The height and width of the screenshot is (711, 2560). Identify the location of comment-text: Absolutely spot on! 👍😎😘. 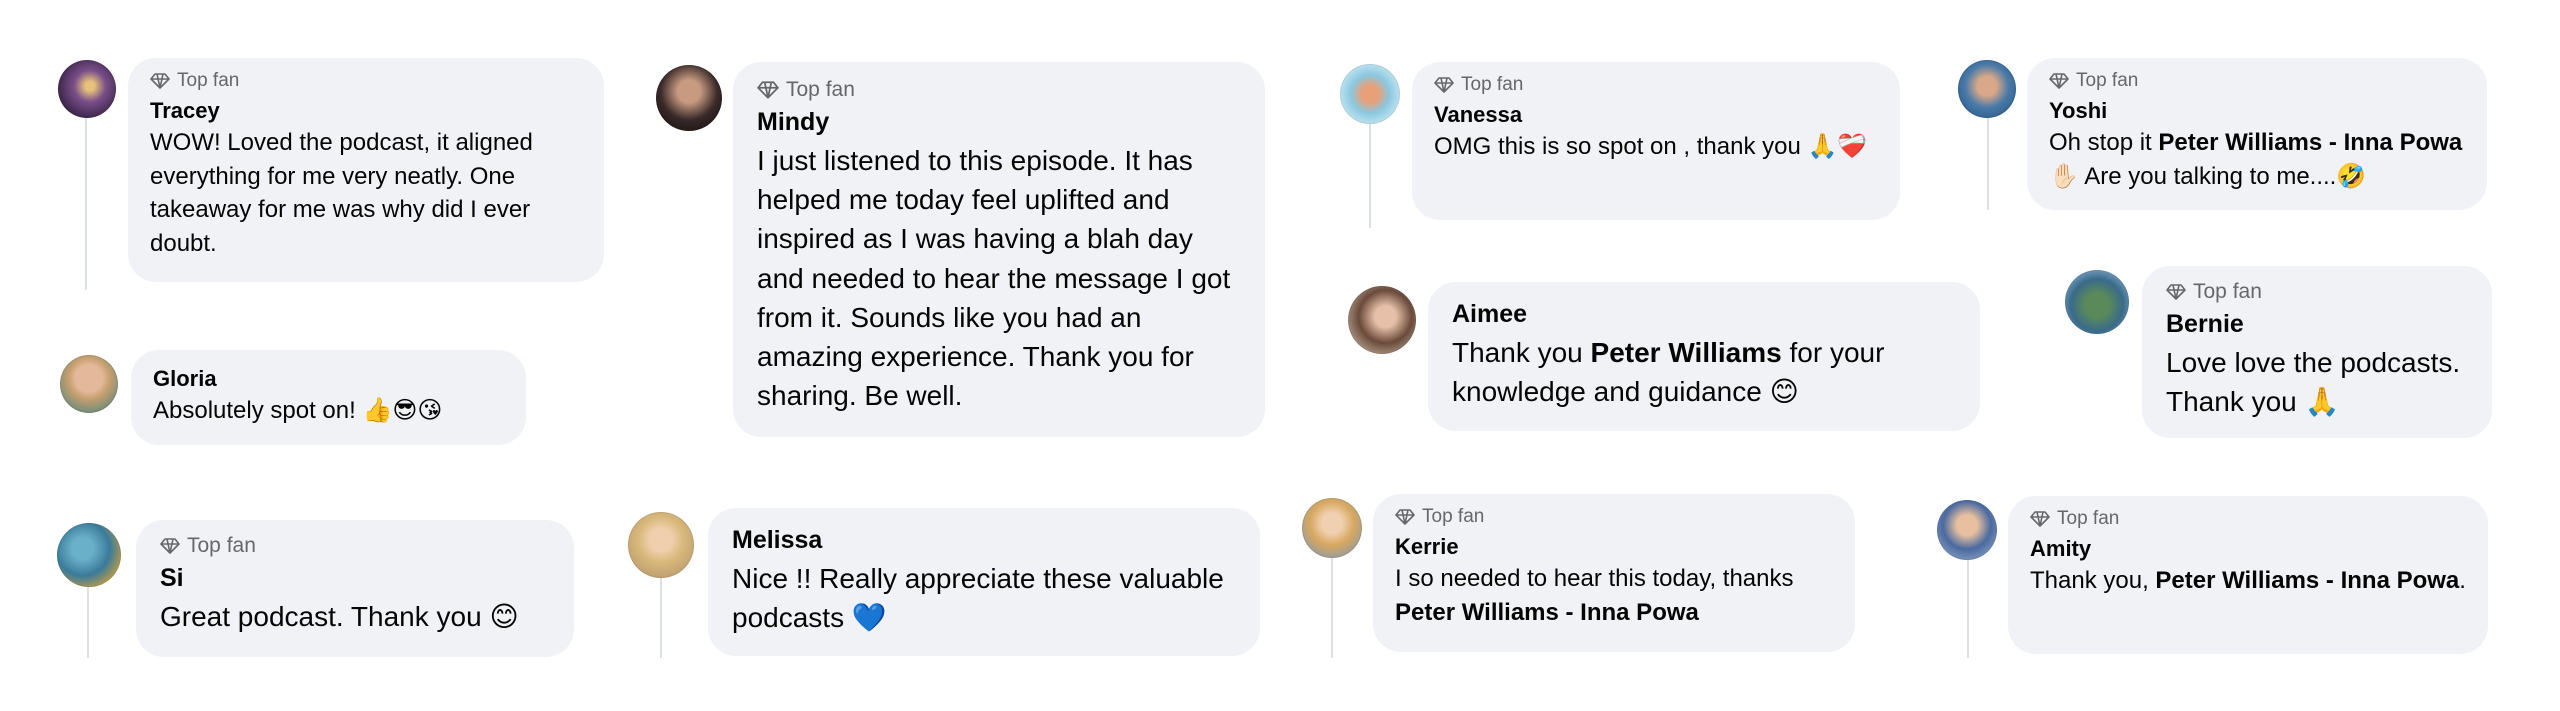
(298, 410).